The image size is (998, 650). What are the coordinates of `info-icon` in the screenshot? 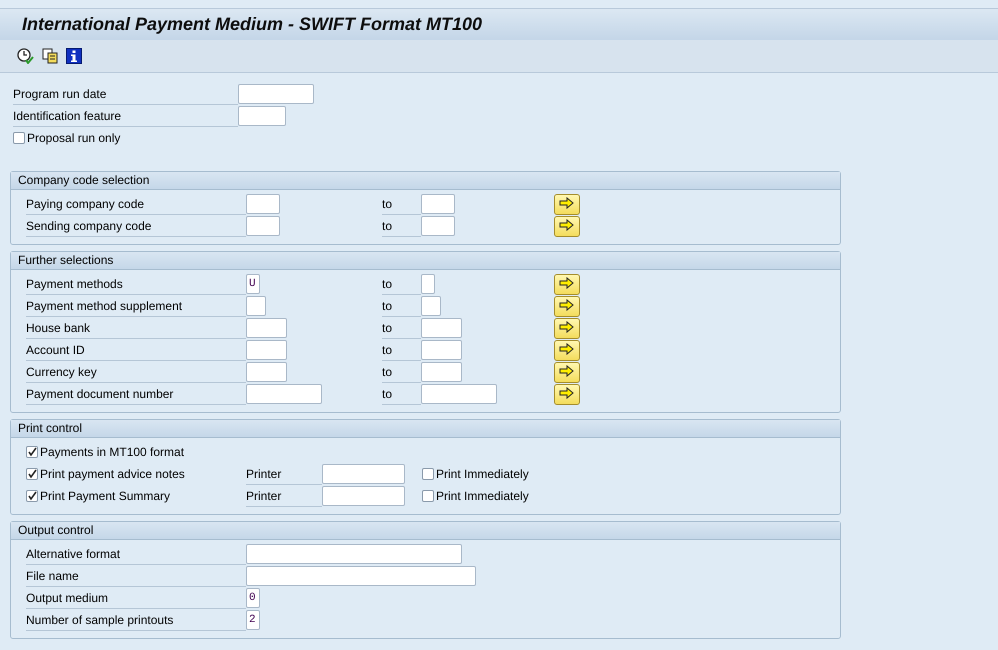 It's located at (74, 56).